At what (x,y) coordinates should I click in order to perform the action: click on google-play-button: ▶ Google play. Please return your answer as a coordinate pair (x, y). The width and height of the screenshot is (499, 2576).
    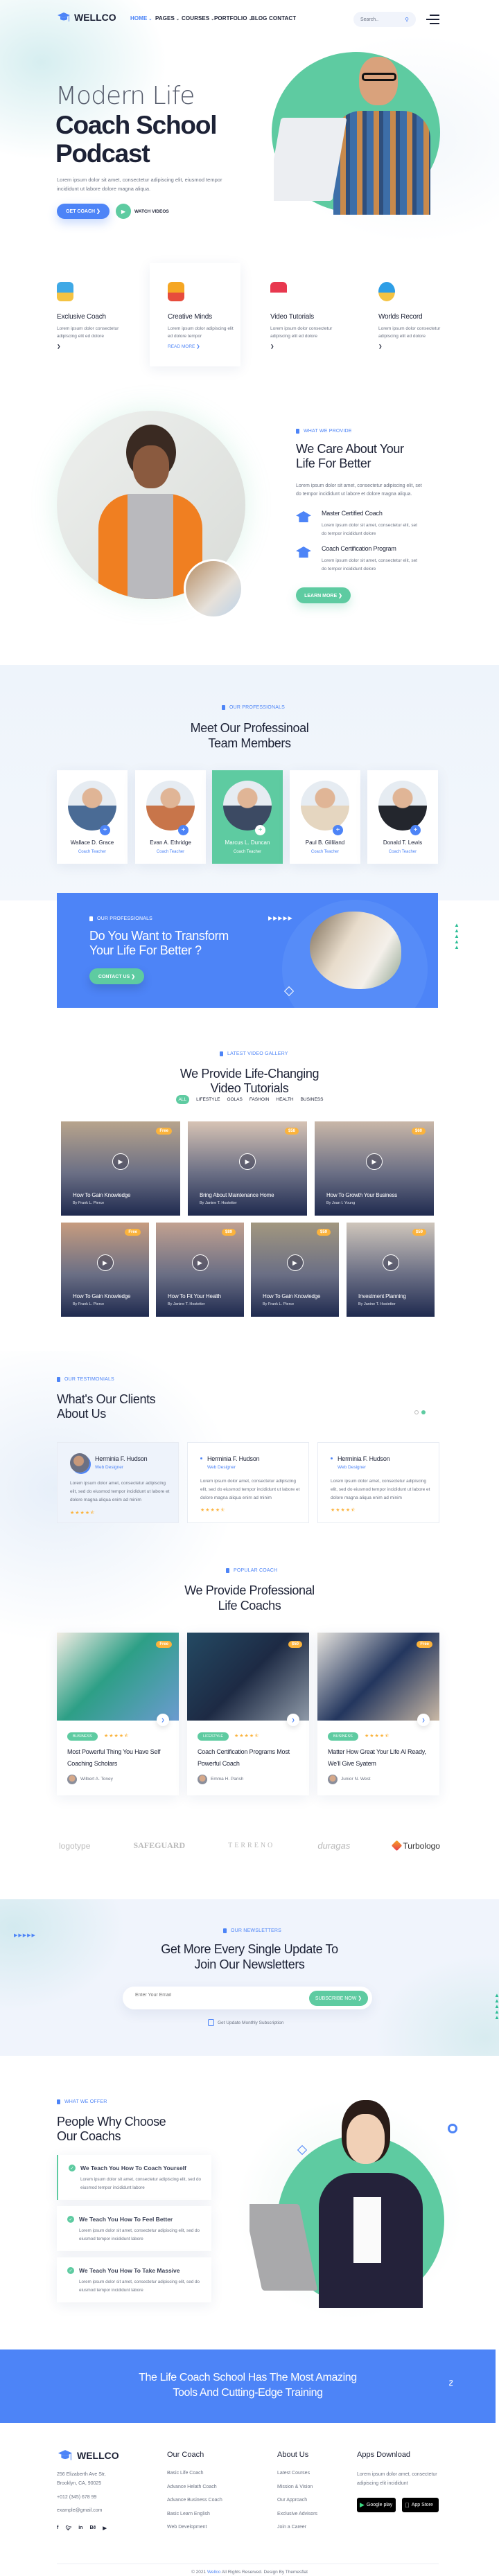
    Looking at the image, I should click on (376, 2505).